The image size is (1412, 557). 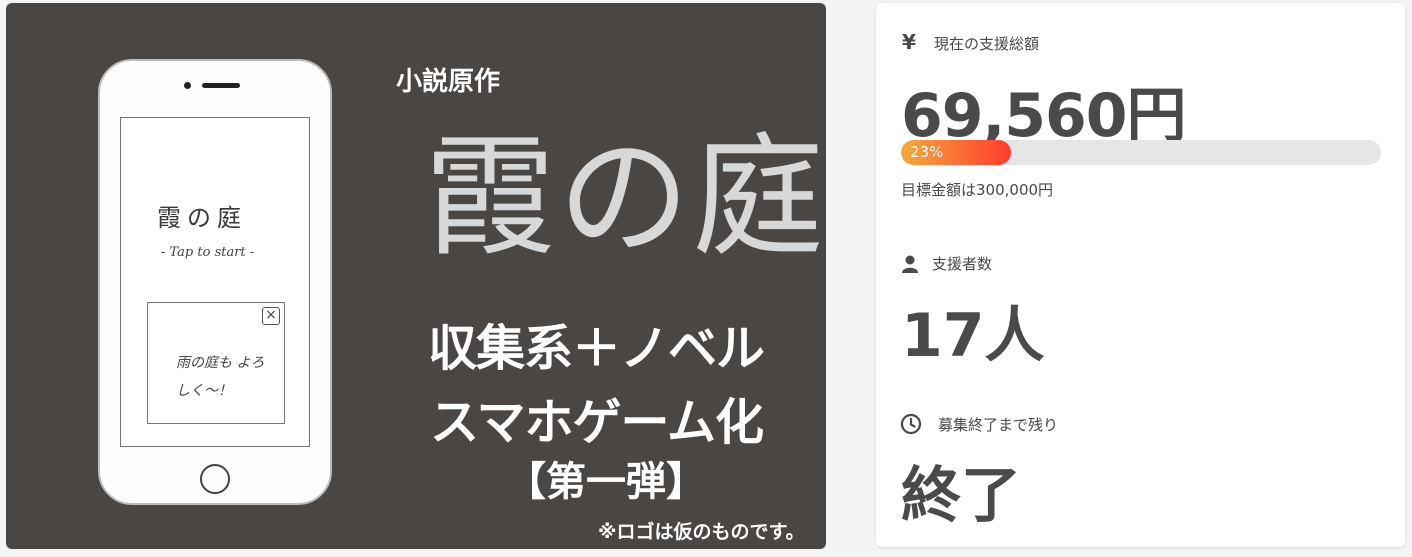 What do you see at coordinates (220, 377) in the screenshot?
I see `phone-dialog-text: 雨の庭も よろしく〜！` at bounding box center [220, 377].